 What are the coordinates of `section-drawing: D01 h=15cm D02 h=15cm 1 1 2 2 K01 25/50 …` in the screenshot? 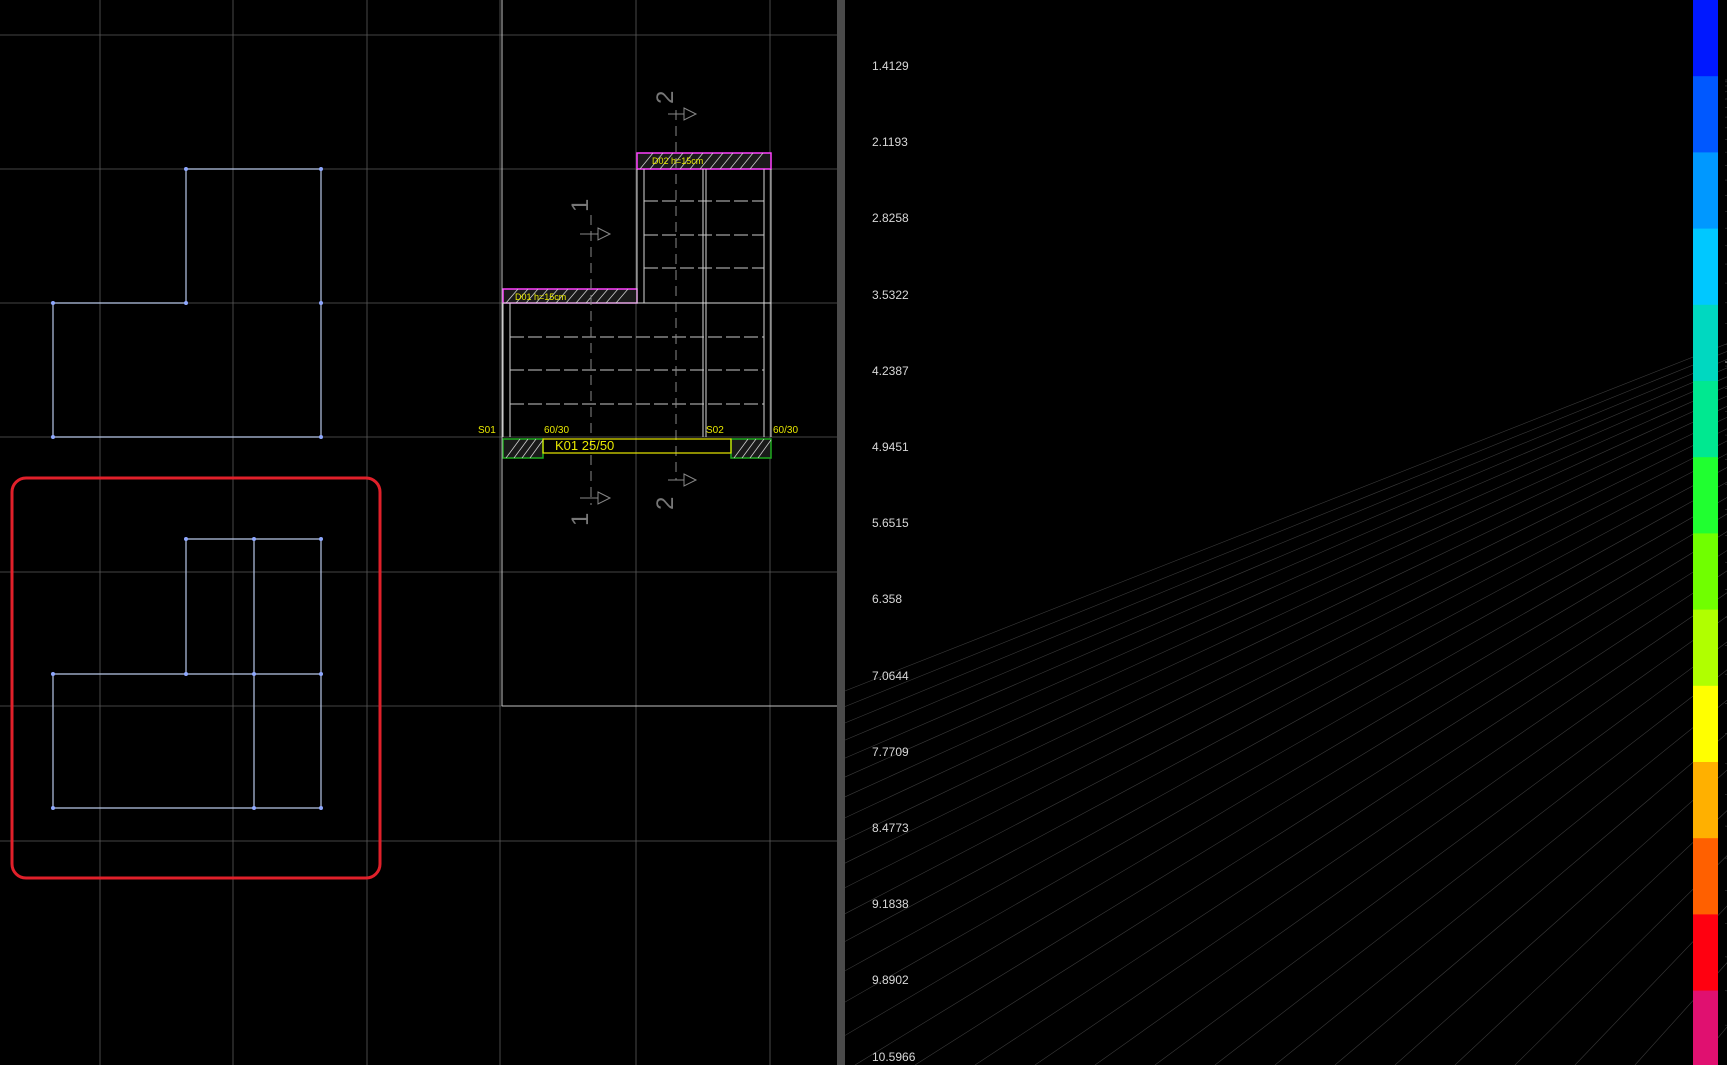 It's located at (638, 308).